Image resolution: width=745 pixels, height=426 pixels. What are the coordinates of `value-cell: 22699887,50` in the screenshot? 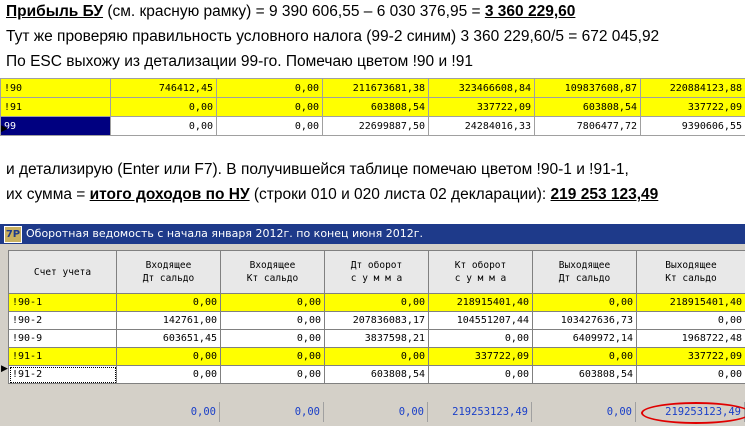 It's located at (375, 126).